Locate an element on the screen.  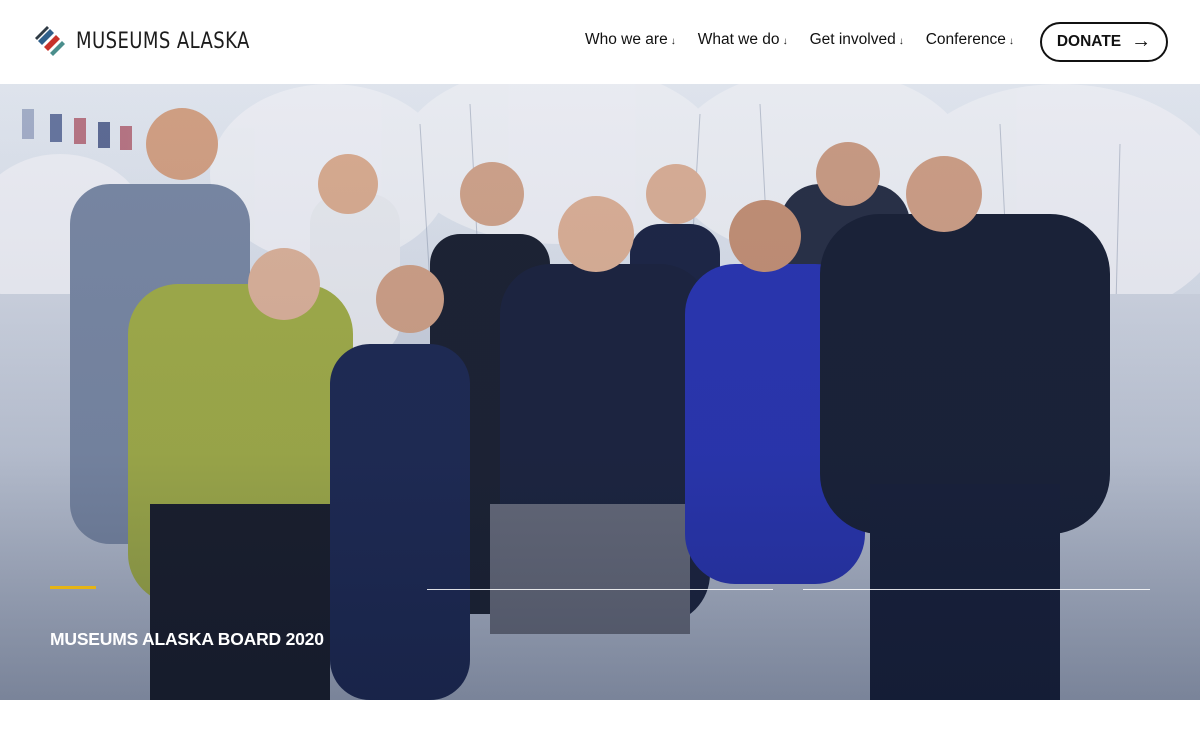
nav-item-what-we-do: What we do ↓ is located at coordinates (743, 40).